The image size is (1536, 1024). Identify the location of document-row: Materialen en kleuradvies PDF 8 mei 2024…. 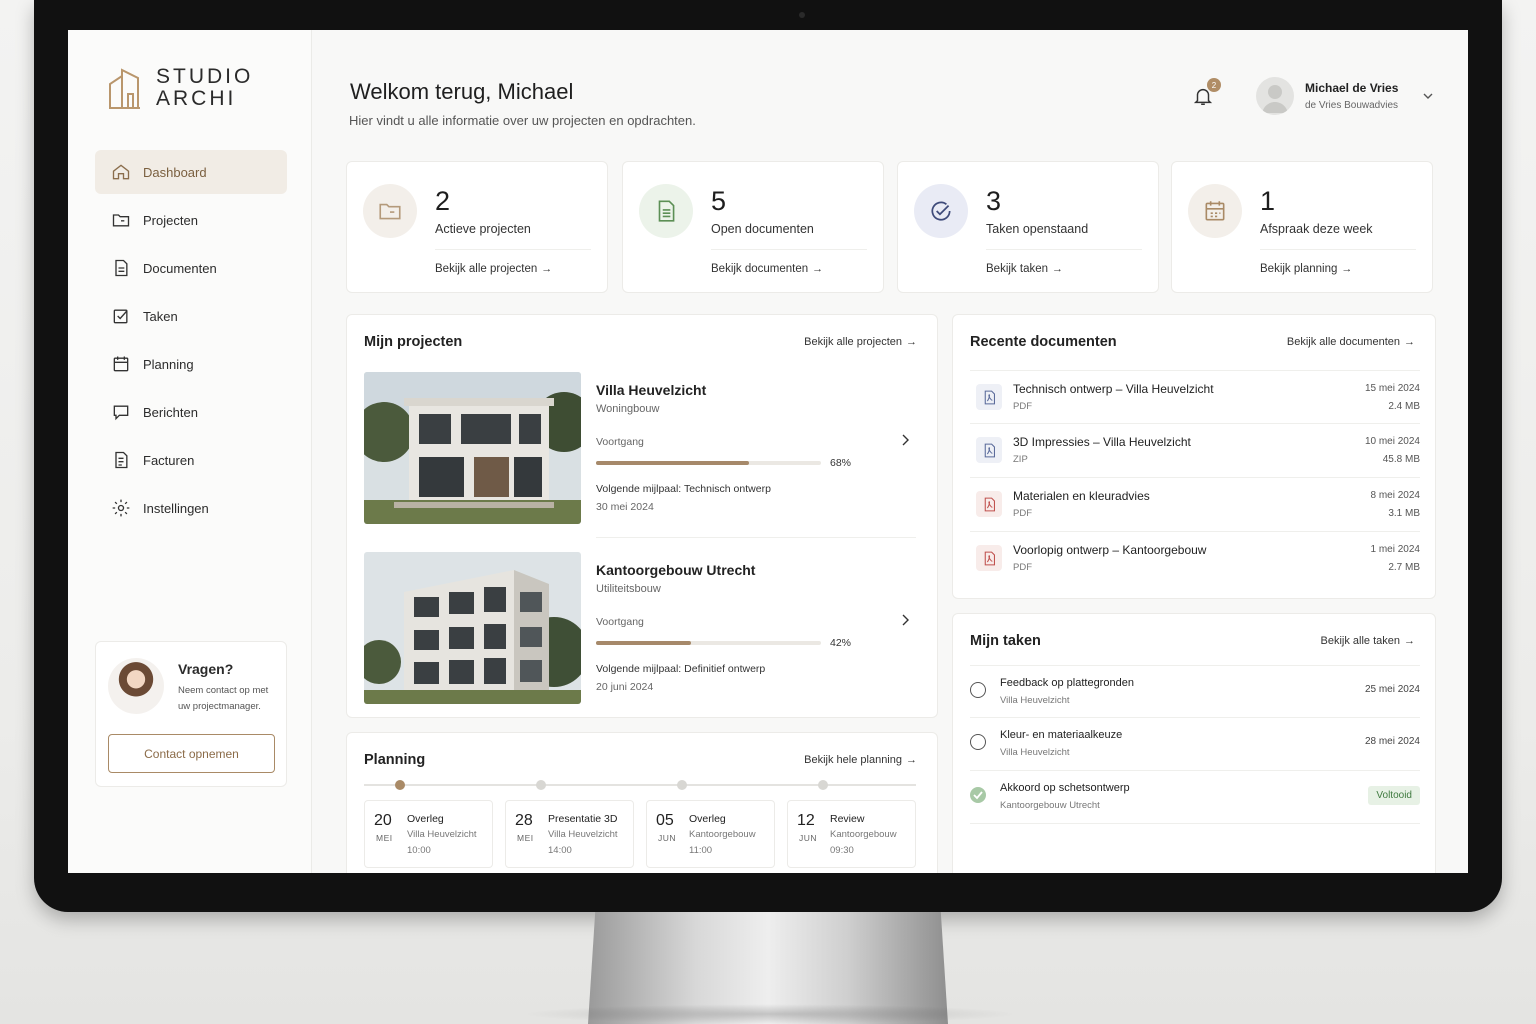
(1195, 504).